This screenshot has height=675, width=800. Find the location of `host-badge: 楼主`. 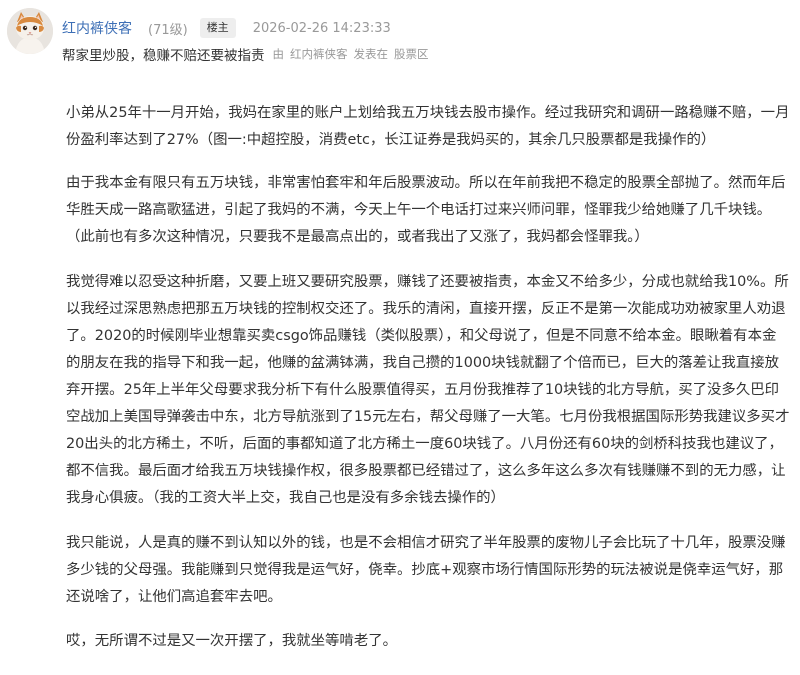

host-badge: 楼主 is located at coordinates (217, 28).